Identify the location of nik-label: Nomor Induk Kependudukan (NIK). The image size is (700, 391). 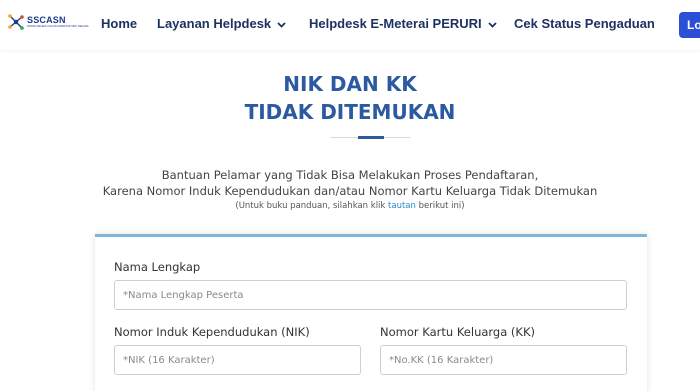
(212, 332).